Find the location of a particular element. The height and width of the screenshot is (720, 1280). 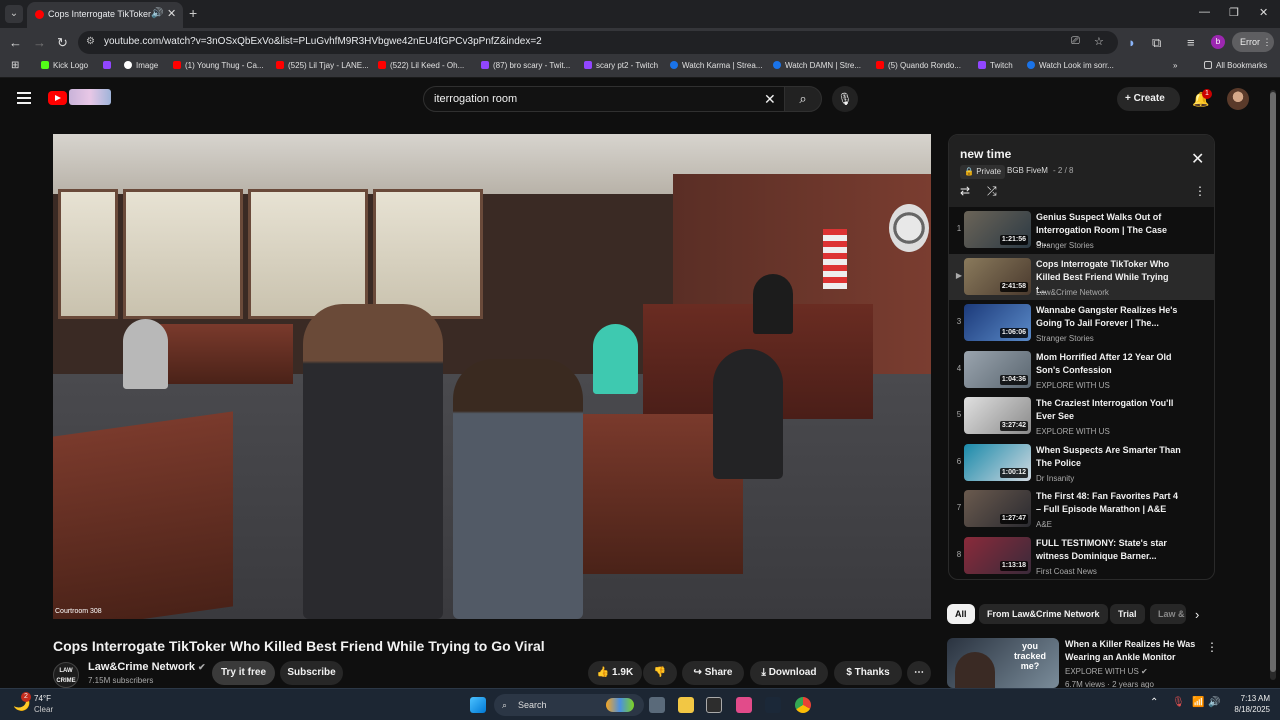

thanks-button: $ Thanks is located at coordinates (868, 673).